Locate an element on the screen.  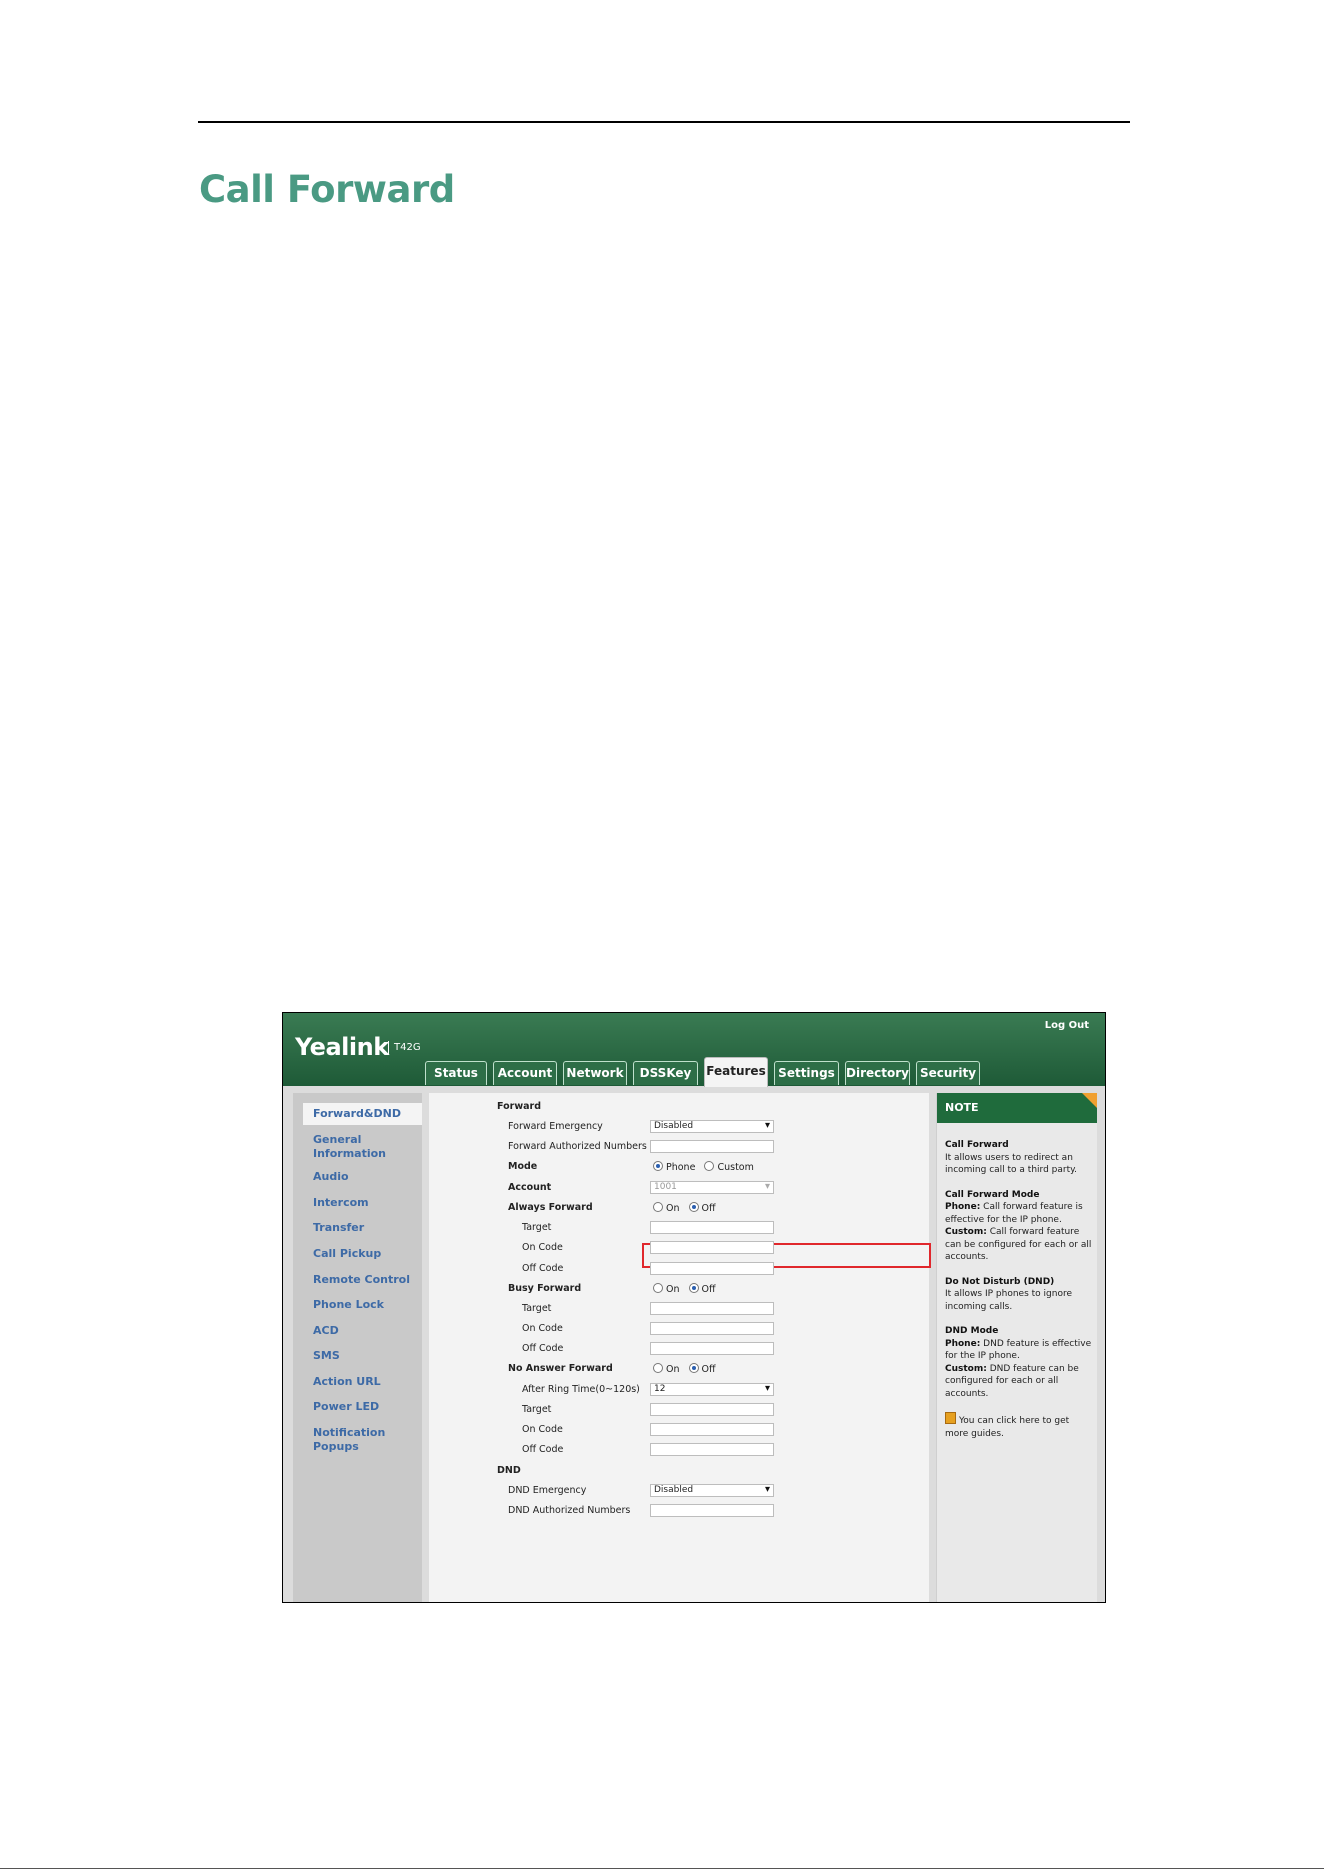
no-answer-target-input is located at coordinates (712, 1409).